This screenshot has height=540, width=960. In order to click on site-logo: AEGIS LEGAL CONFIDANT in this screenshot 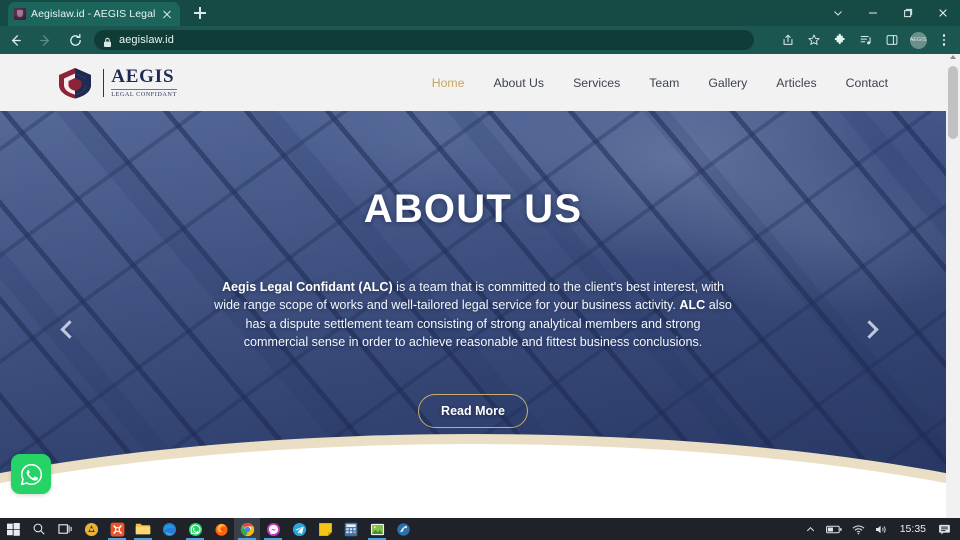, I will do `click(116, 83)`.